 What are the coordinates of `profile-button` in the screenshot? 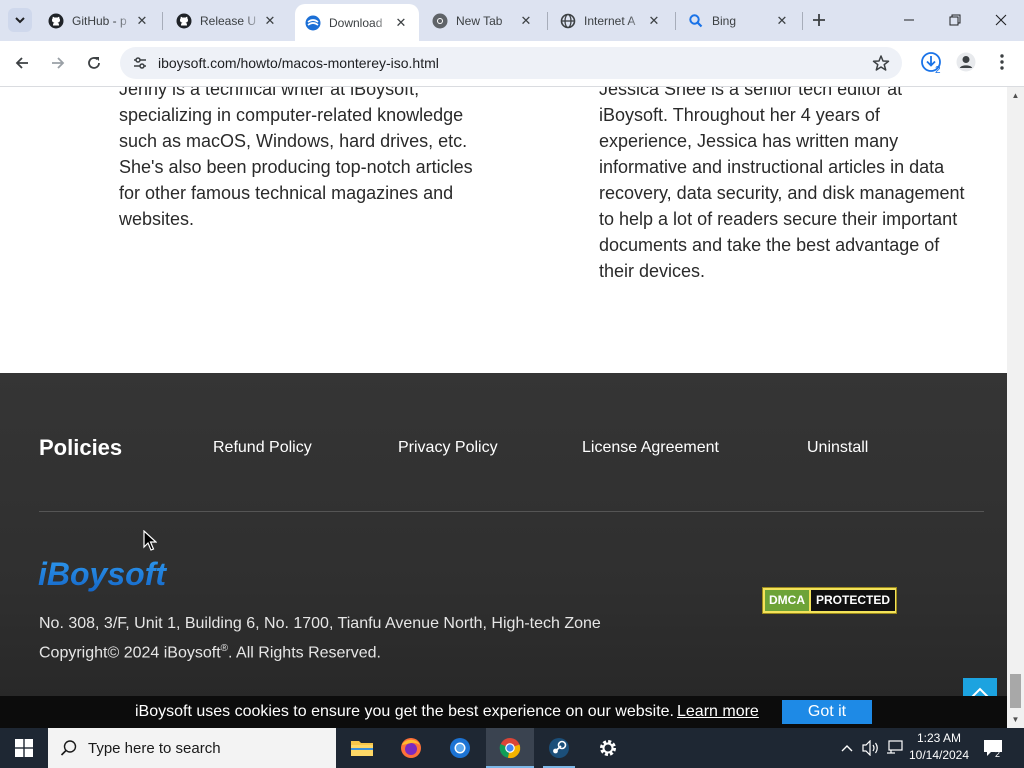 It's located at (966, 62).